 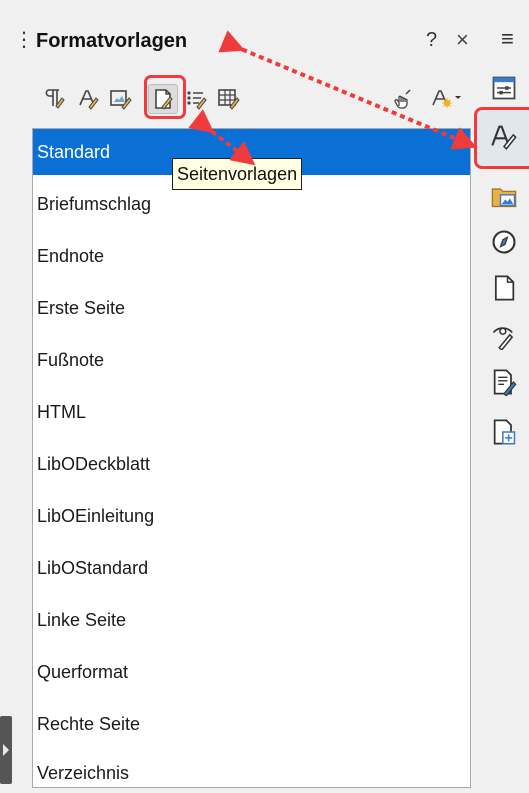 What do you see at coordinates (88, 98) in the screenshot?
I see `character-styles-icon` at bounding box center [88, 98].